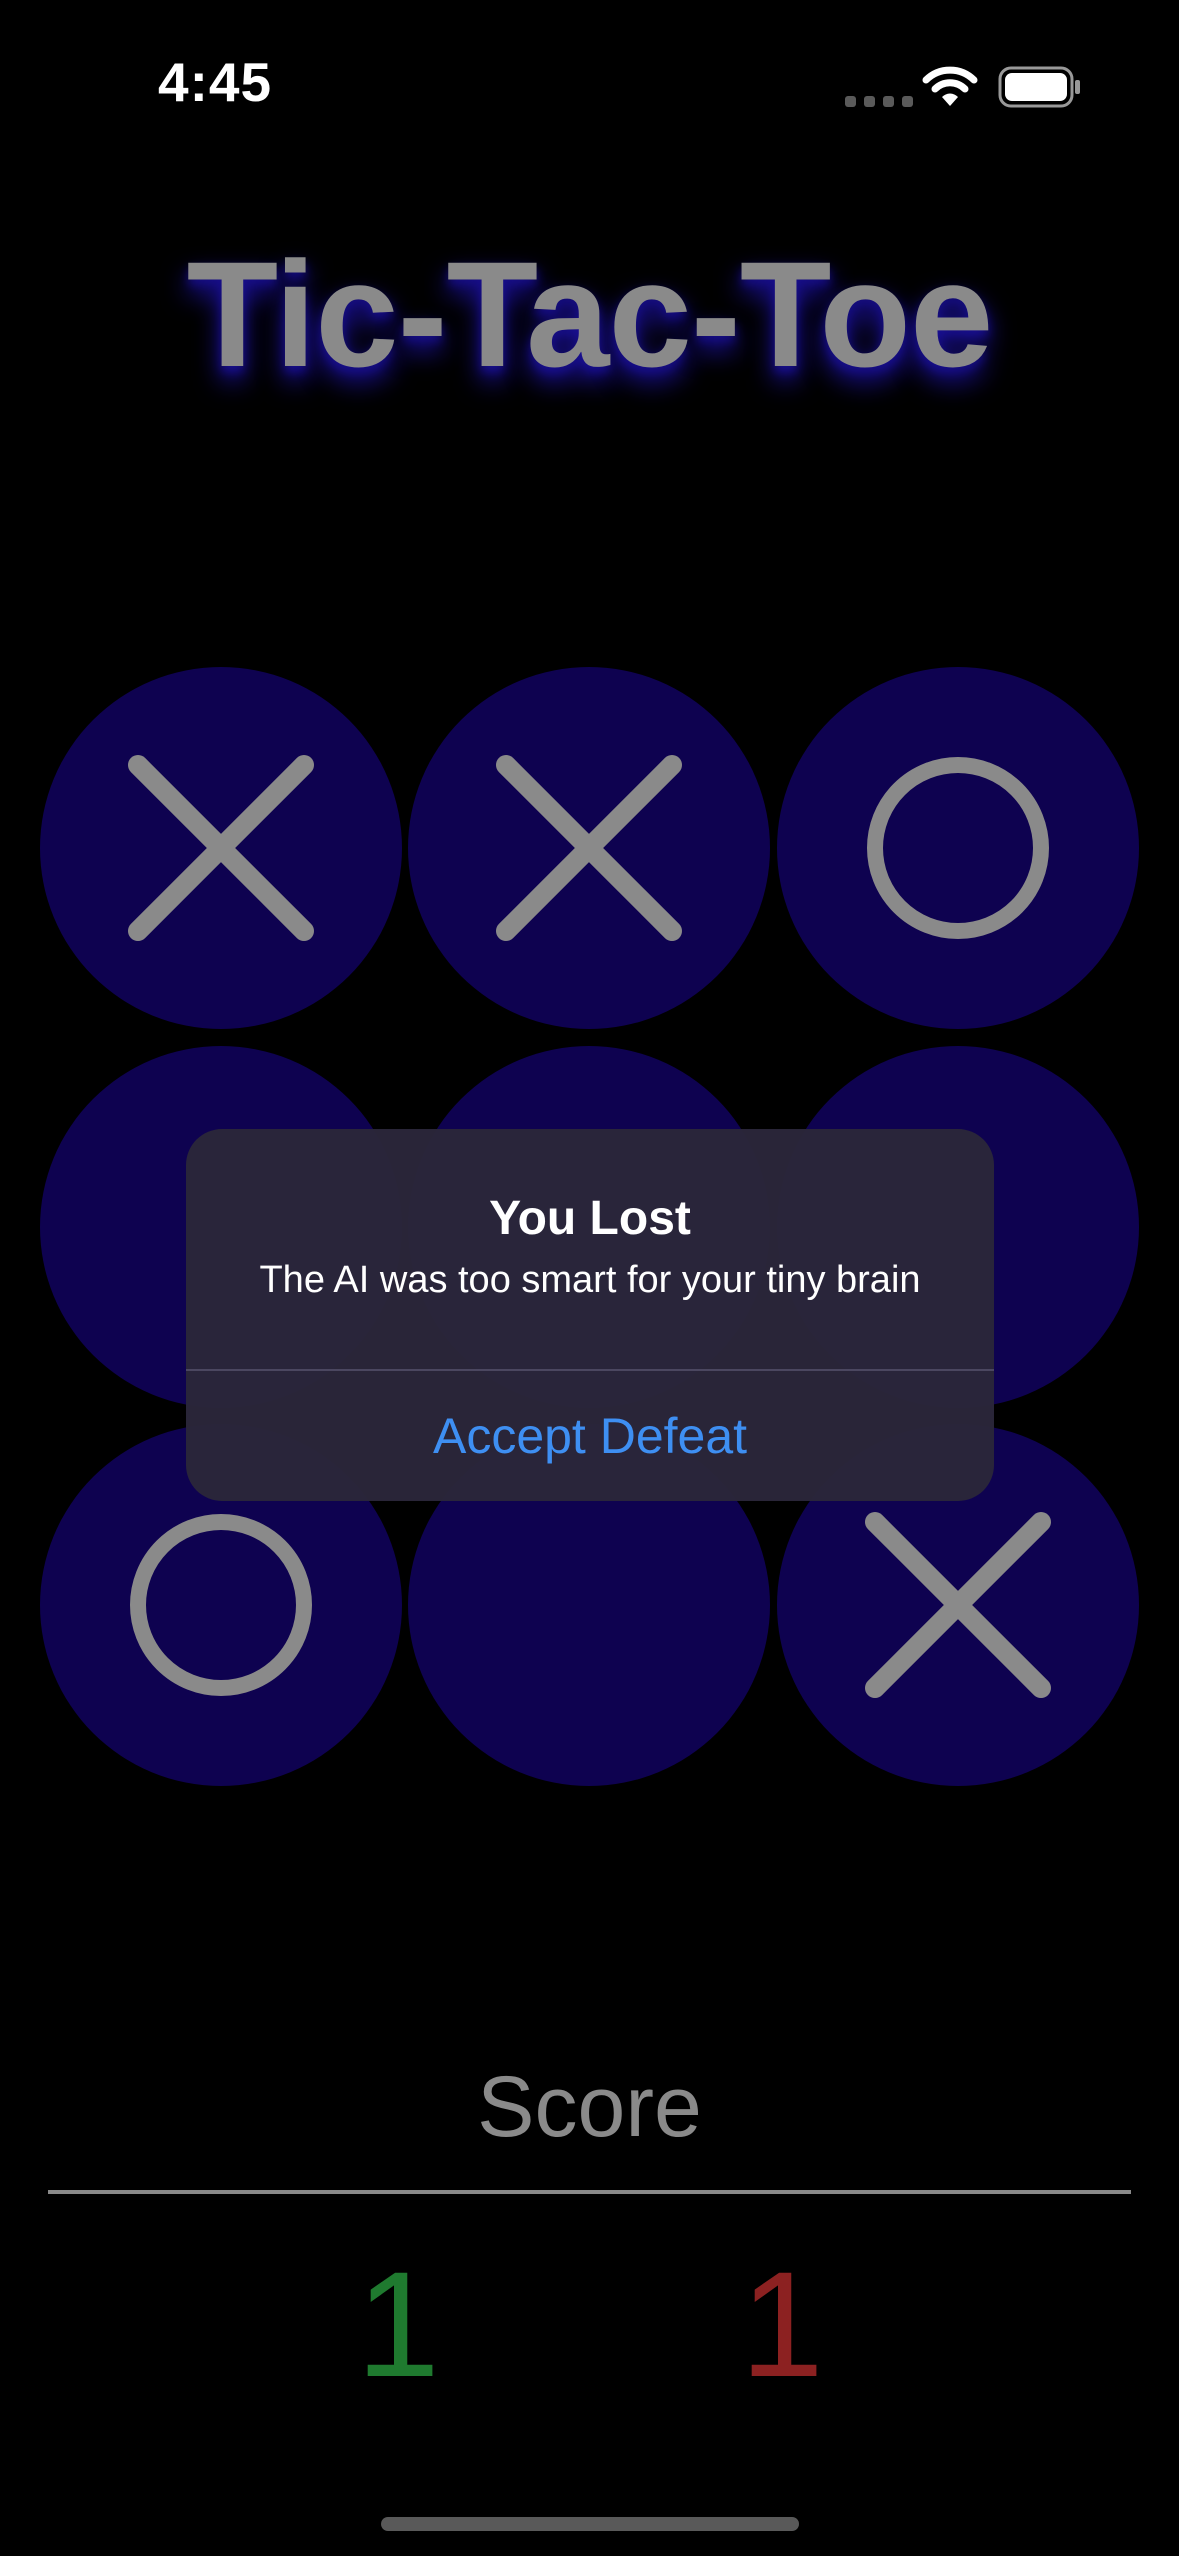 The width and height of the screenshot is (1179, 2556). I want to click on alert-message: The AI was too smart for your tiny brain, so click(590, 1280).